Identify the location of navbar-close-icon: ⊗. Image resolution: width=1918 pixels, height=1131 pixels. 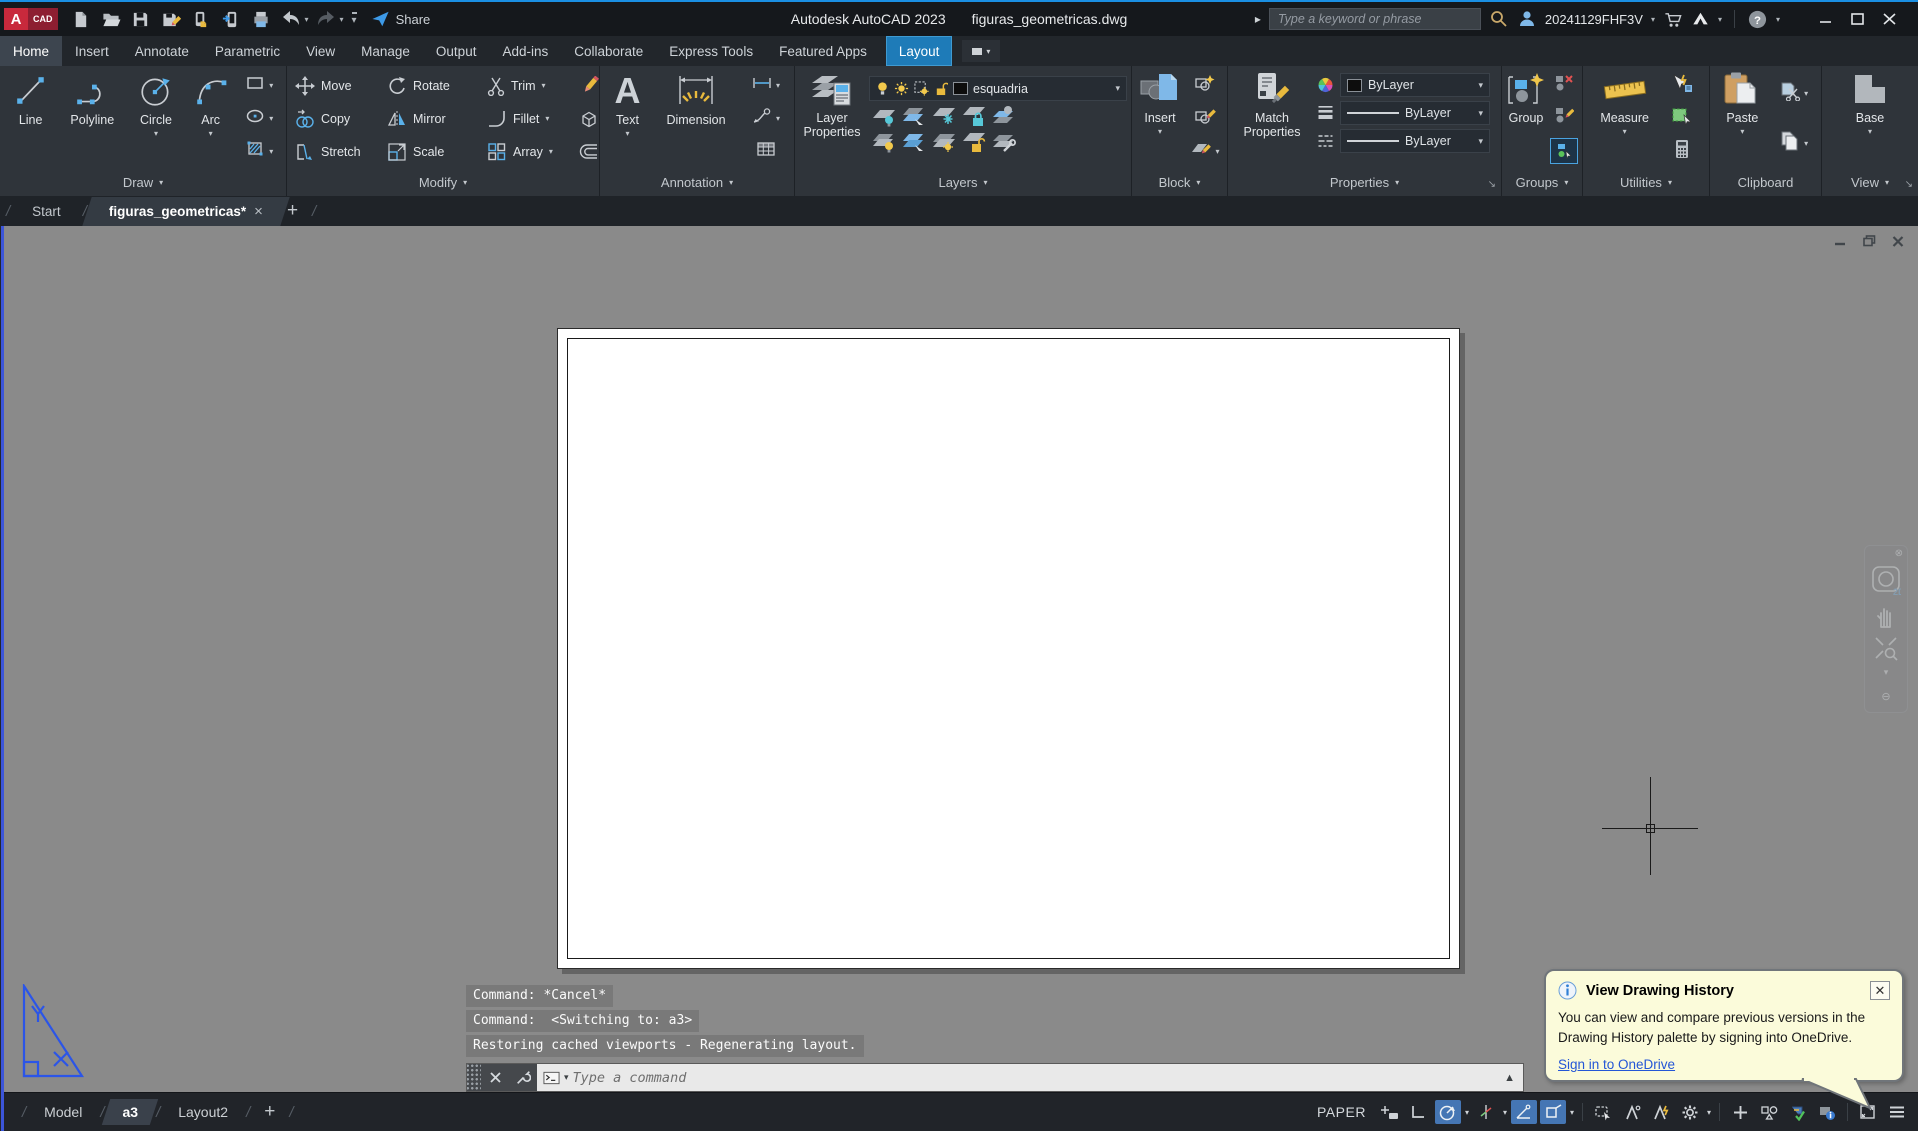
(1899, 553).